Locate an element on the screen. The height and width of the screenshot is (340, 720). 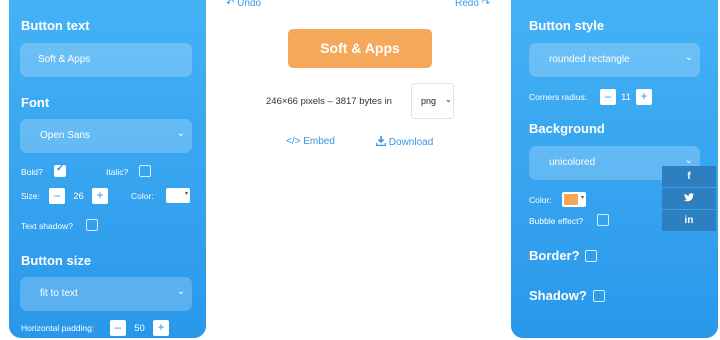
italic-checkbox is located at coordinates (145, 171).